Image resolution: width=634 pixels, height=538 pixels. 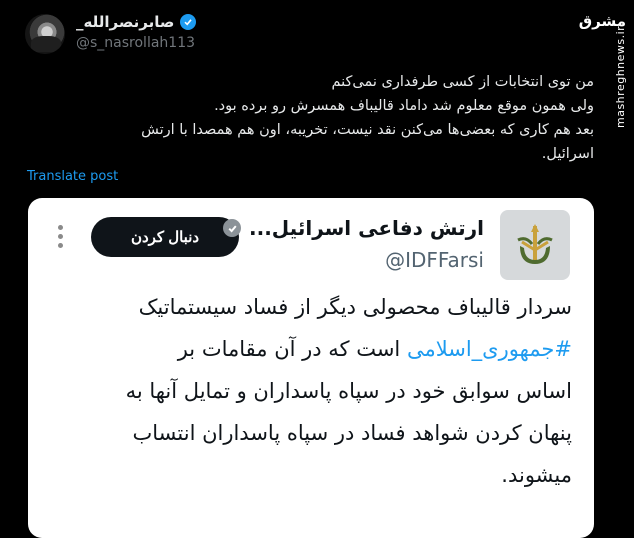 I want to click on quoted-line: میشوند., so click(x=536, y=475).